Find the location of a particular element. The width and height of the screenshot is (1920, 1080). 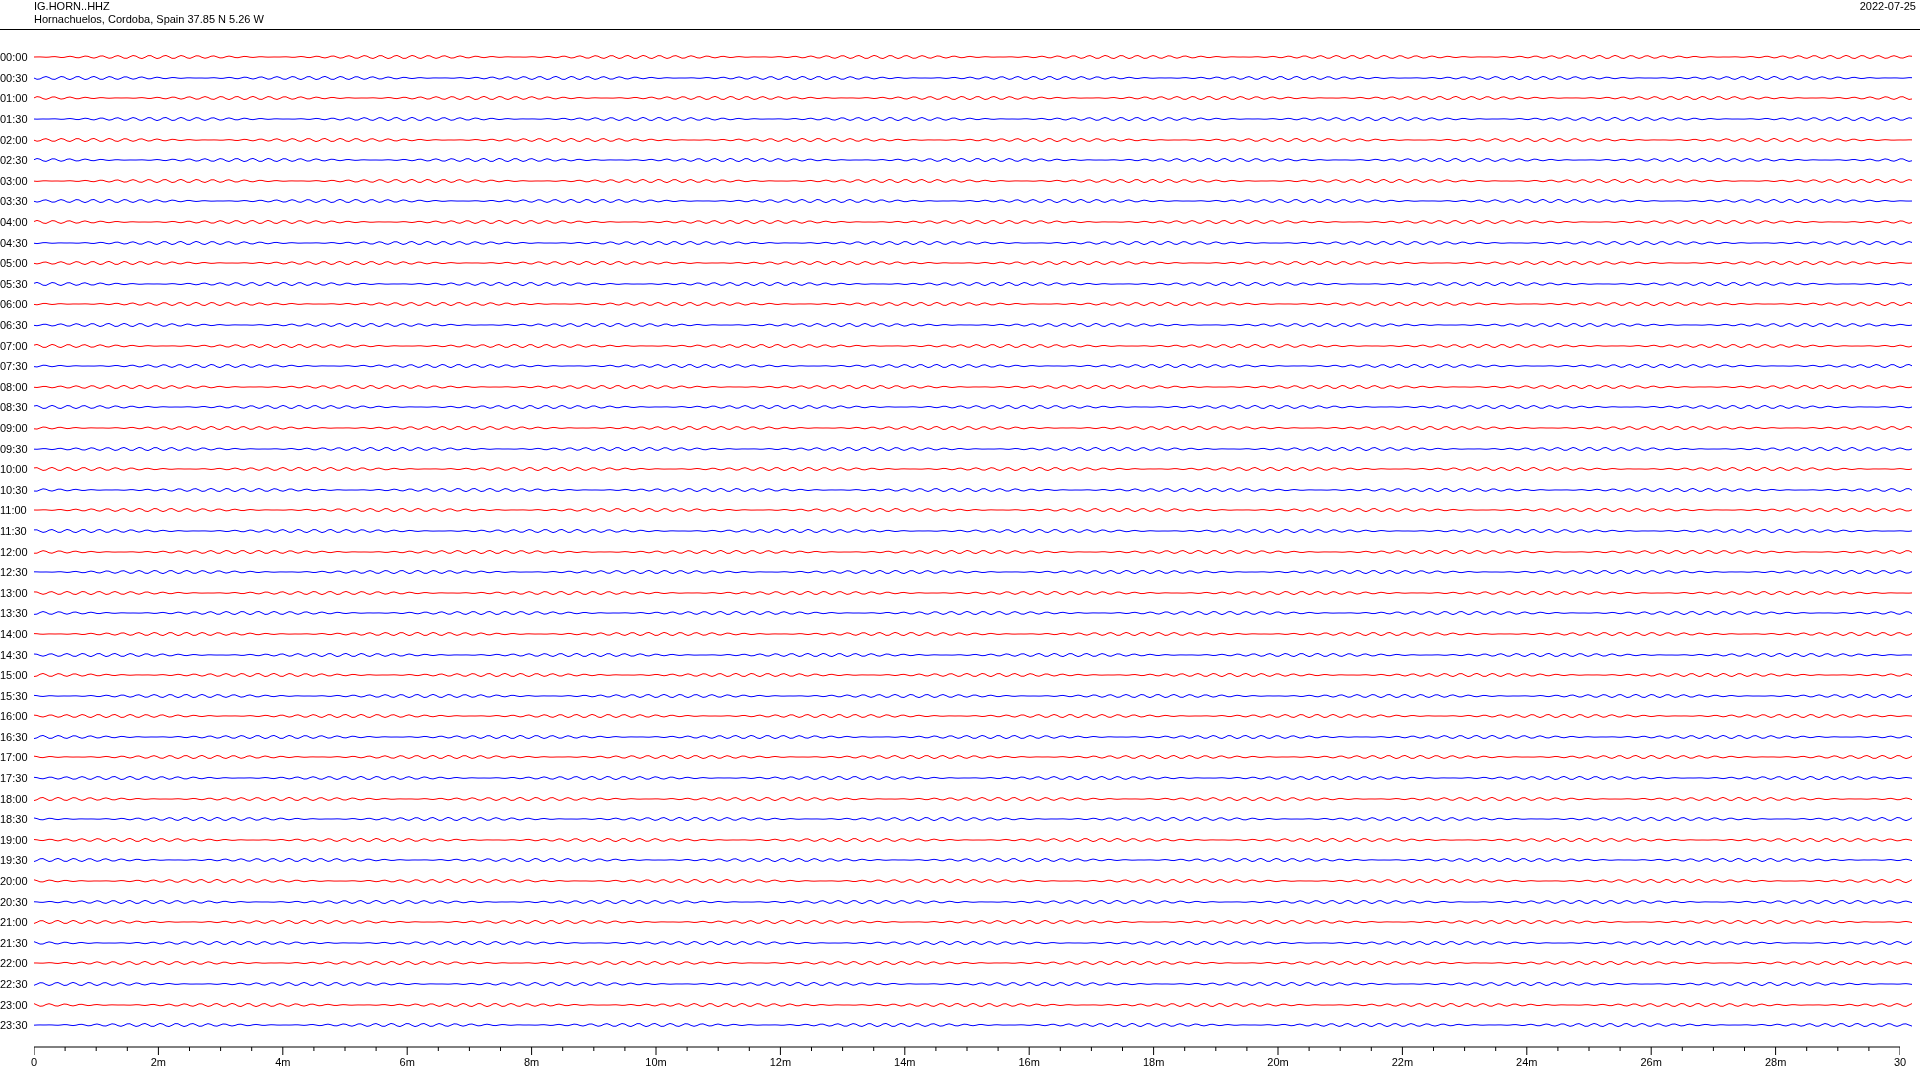

time-label: 06:00 is located at coordinates (14, 304).